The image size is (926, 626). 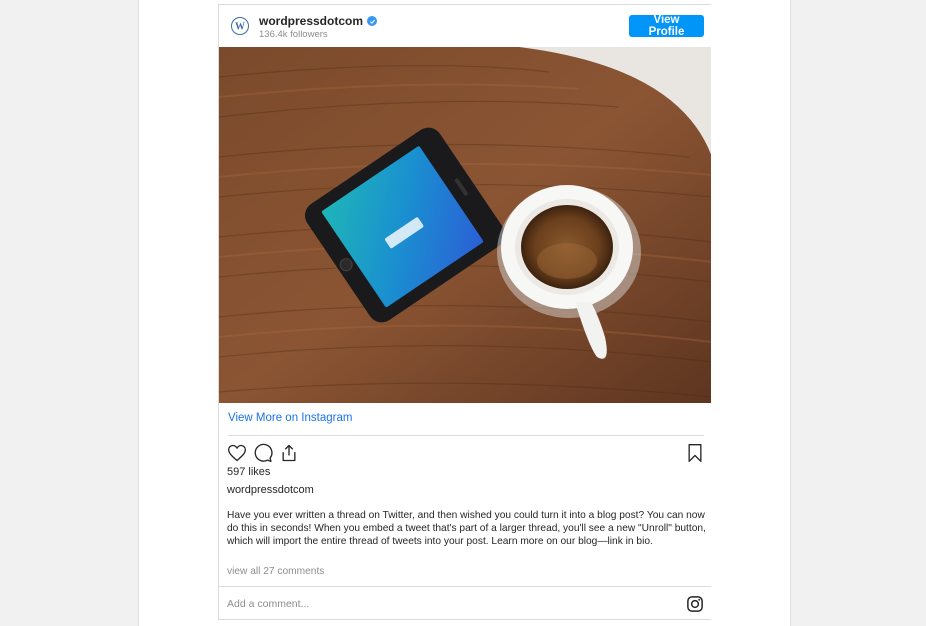 I want to click on svg-text: W, so click(x=240, y=27).